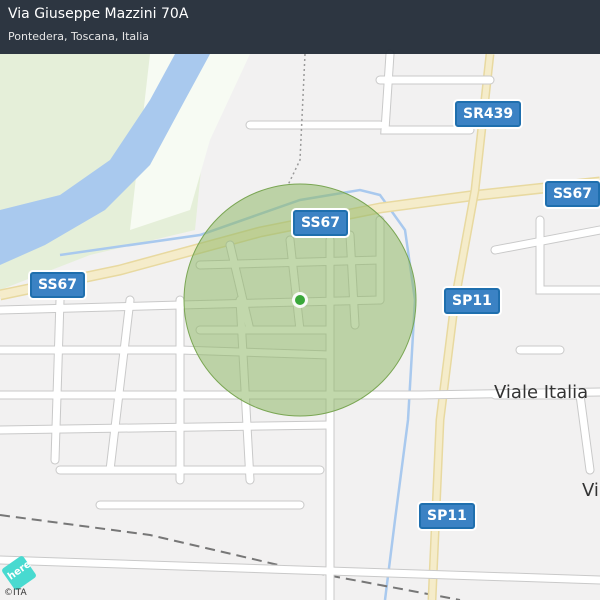  Describe the element at coordinates (98, 14) in the screenshot. I see `address-title: Via Giuseppe Mazzini 70A` at that location.